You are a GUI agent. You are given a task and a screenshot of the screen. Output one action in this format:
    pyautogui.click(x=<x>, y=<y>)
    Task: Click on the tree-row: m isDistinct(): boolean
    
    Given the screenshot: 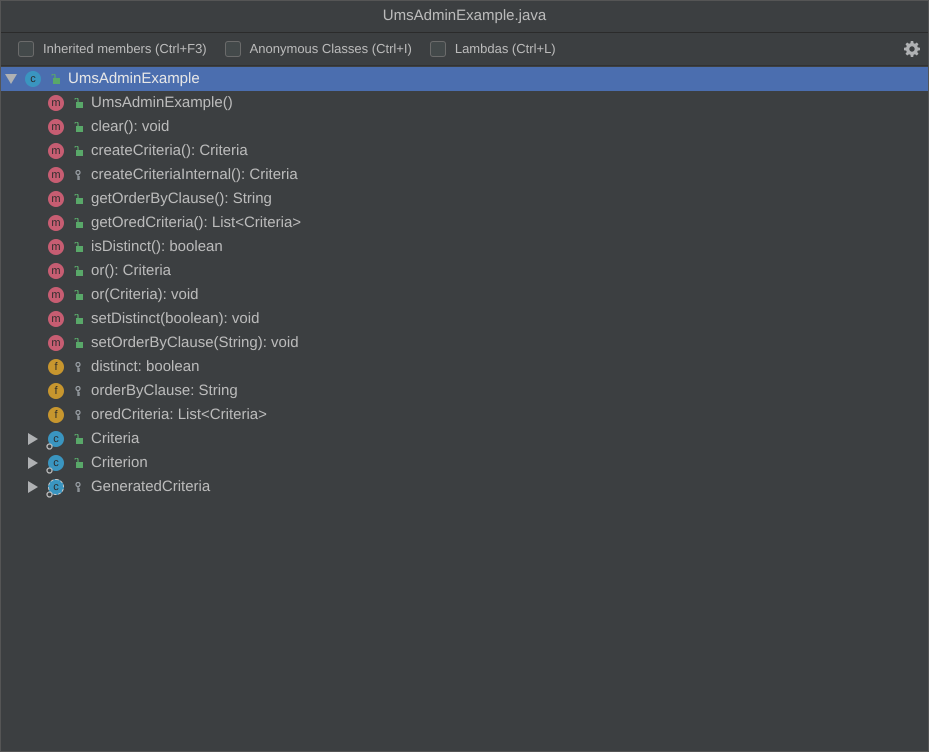 What is the action you would take?
    pyautogui.click(x=464, y=247)
    